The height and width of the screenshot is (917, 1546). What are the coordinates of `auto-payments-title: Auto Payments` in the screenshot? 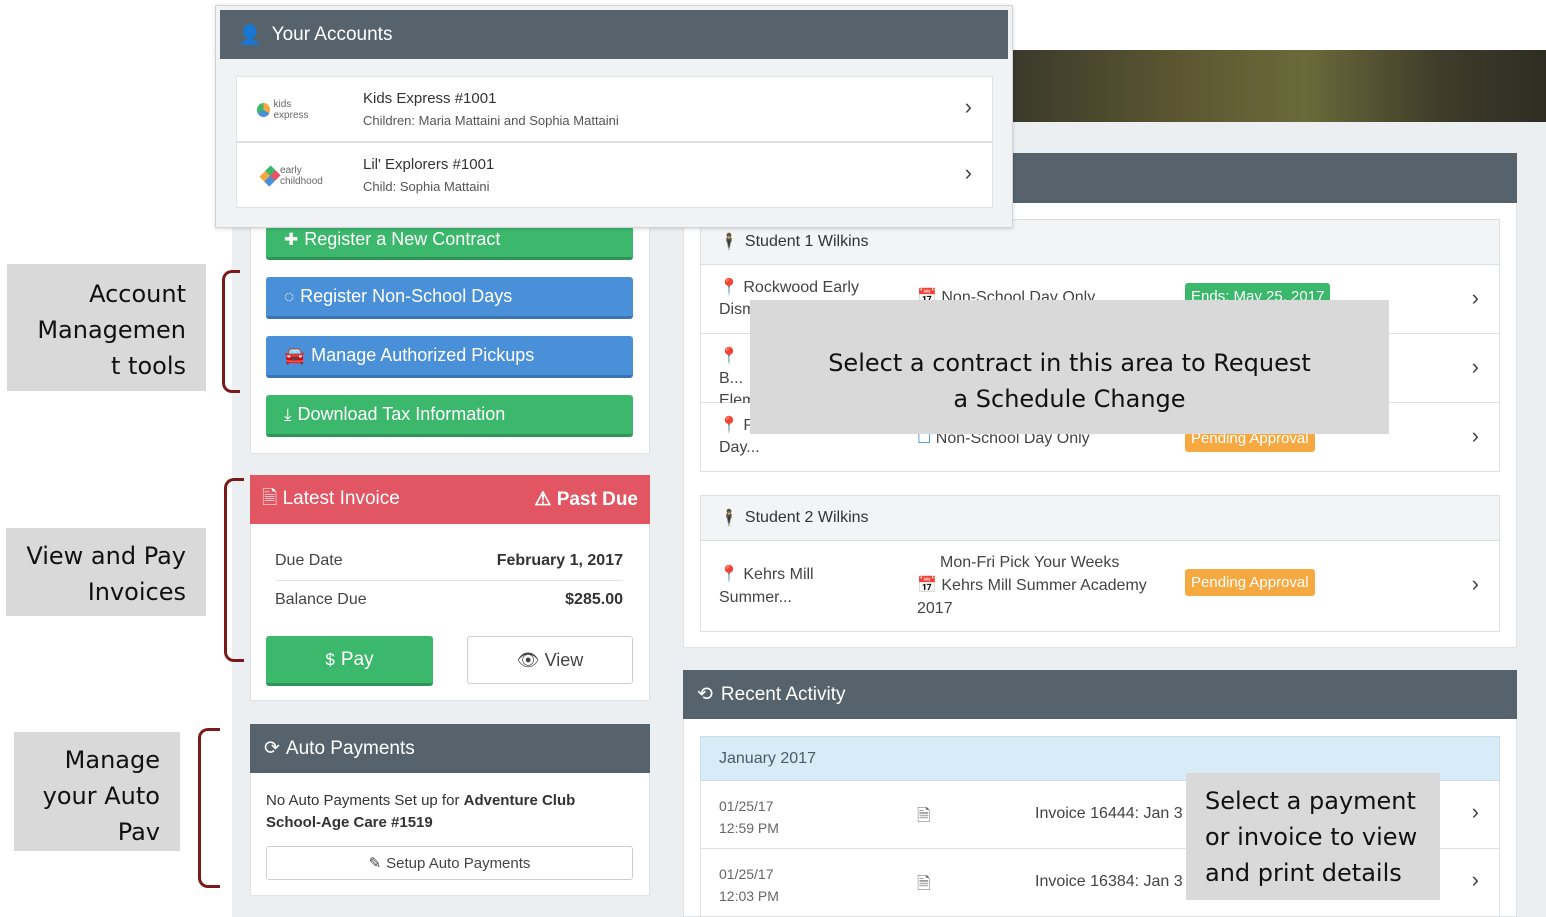 It's located at (350, 748).